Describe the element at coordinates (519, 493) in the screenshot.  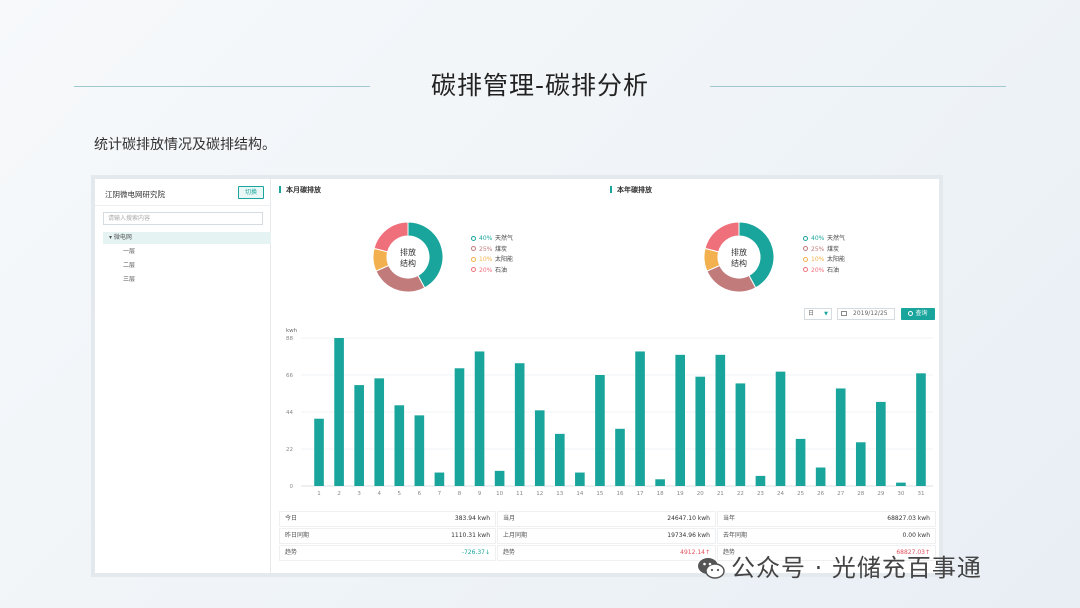
I see `x-tick-label: 11` at that location.